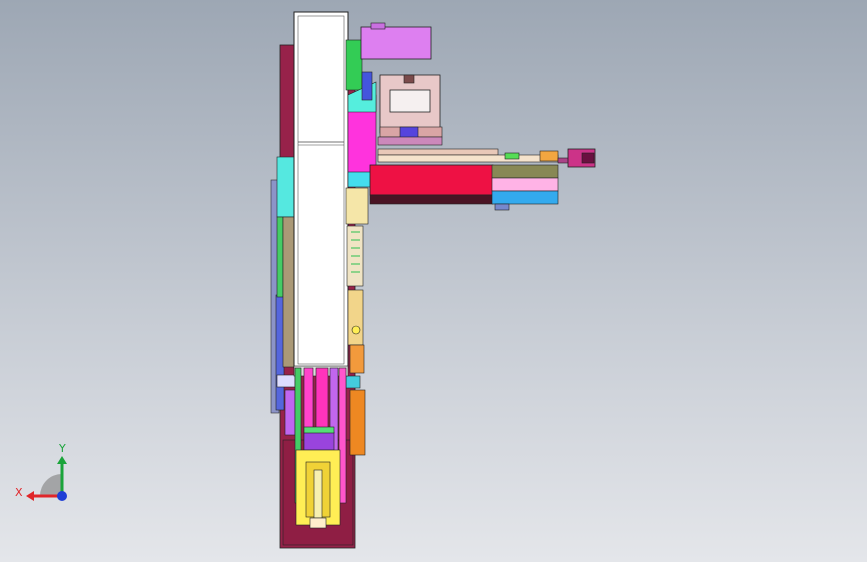 This screenshot has width=867, height=562. What do you see at coordinates (357, 206) in the screenshot?
I see `ladder-strip` at bounding box center [357, 206].